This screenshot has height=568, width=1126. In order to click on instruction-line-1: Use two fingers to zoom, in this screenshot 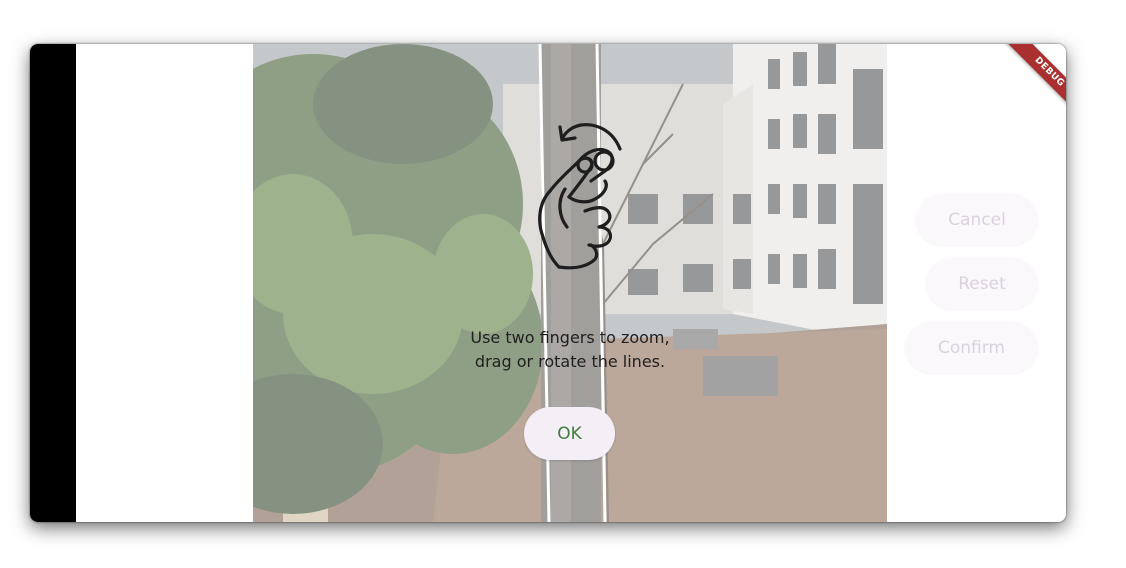, I will do `click(570, 337)`.